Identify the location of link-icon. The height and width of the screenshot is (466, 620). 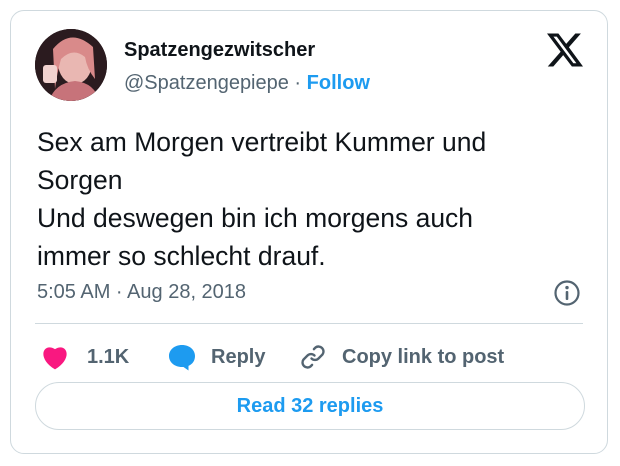
(313, 357).